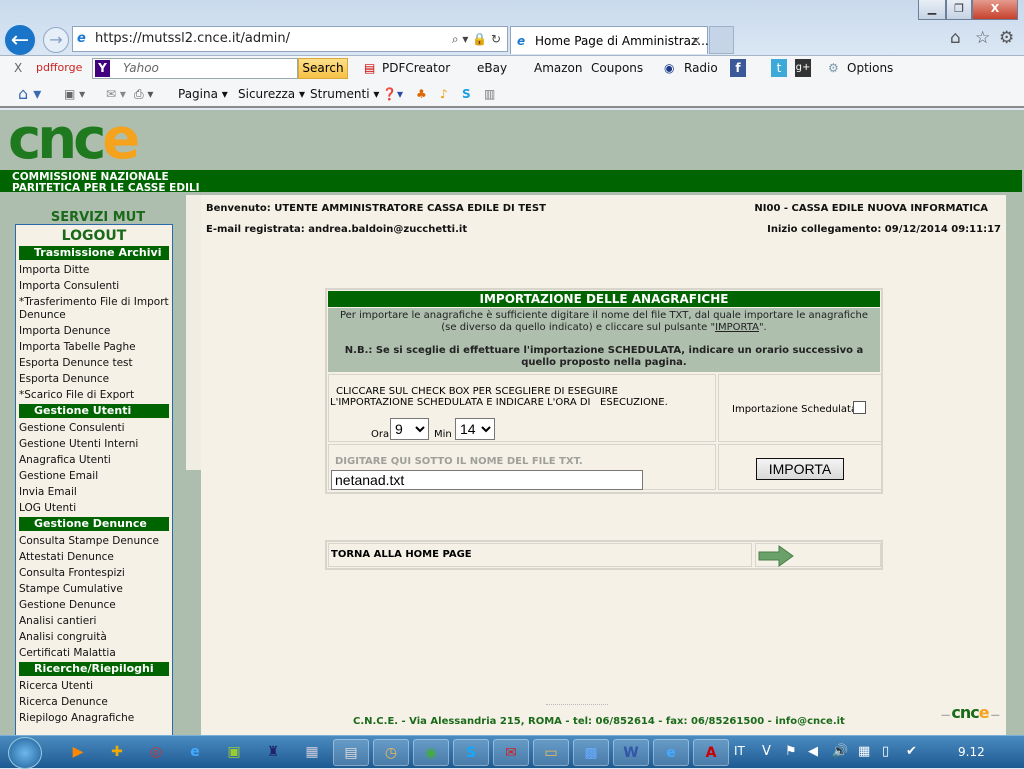 Image resolution: width=1024 pixels, height=769 pixels. I want to click on minimize-button: ▁, so click(932, 10).